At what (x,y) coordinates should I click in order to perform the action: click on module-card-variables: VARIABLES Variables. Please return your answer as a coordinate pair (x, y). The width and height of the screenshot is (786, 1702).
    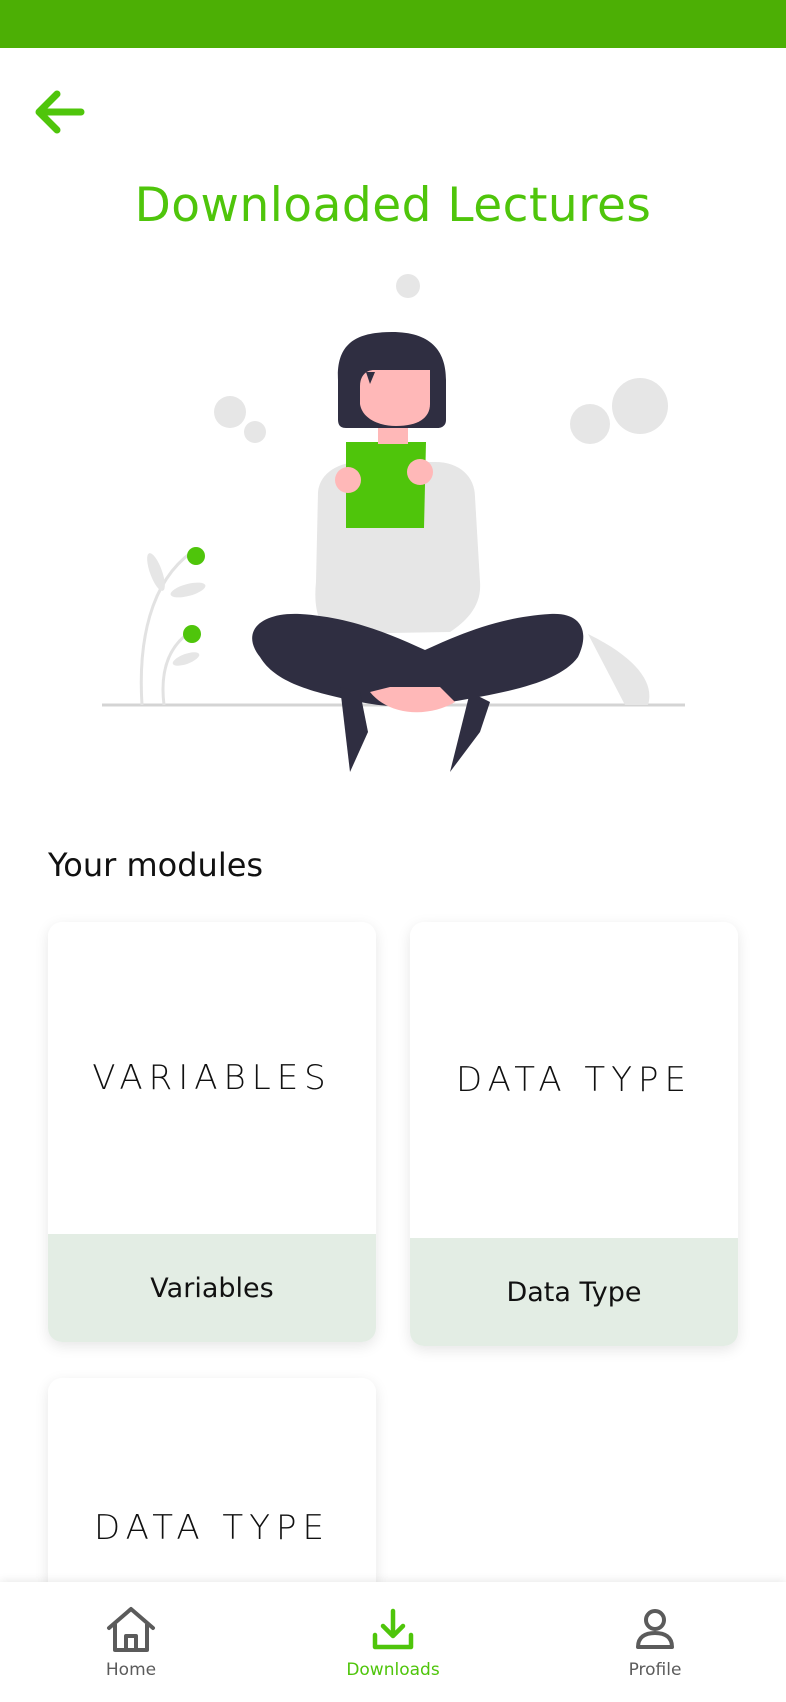
    Looking at the image, I should click on (212, 1132).